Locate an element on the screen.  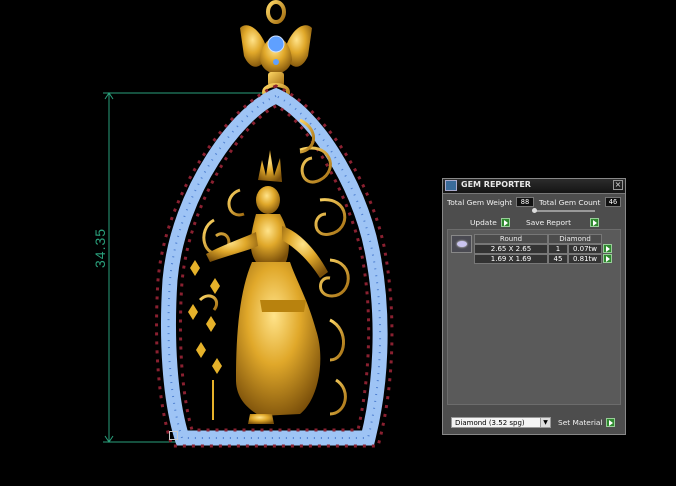
dimension-label: 34.35 is located at coordinates (100, 247).